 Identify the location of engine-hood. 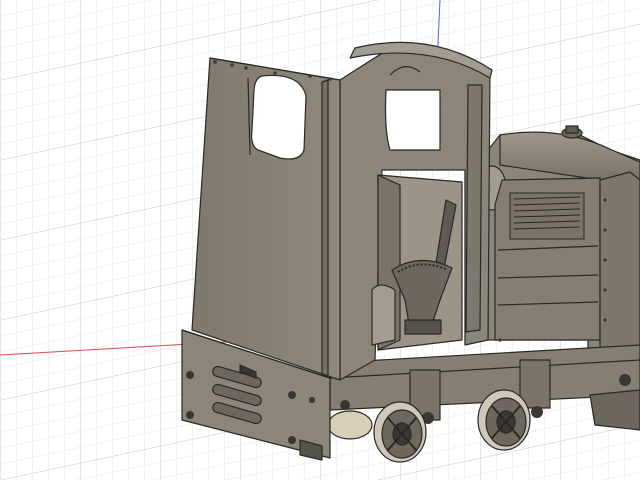
(558, 243).